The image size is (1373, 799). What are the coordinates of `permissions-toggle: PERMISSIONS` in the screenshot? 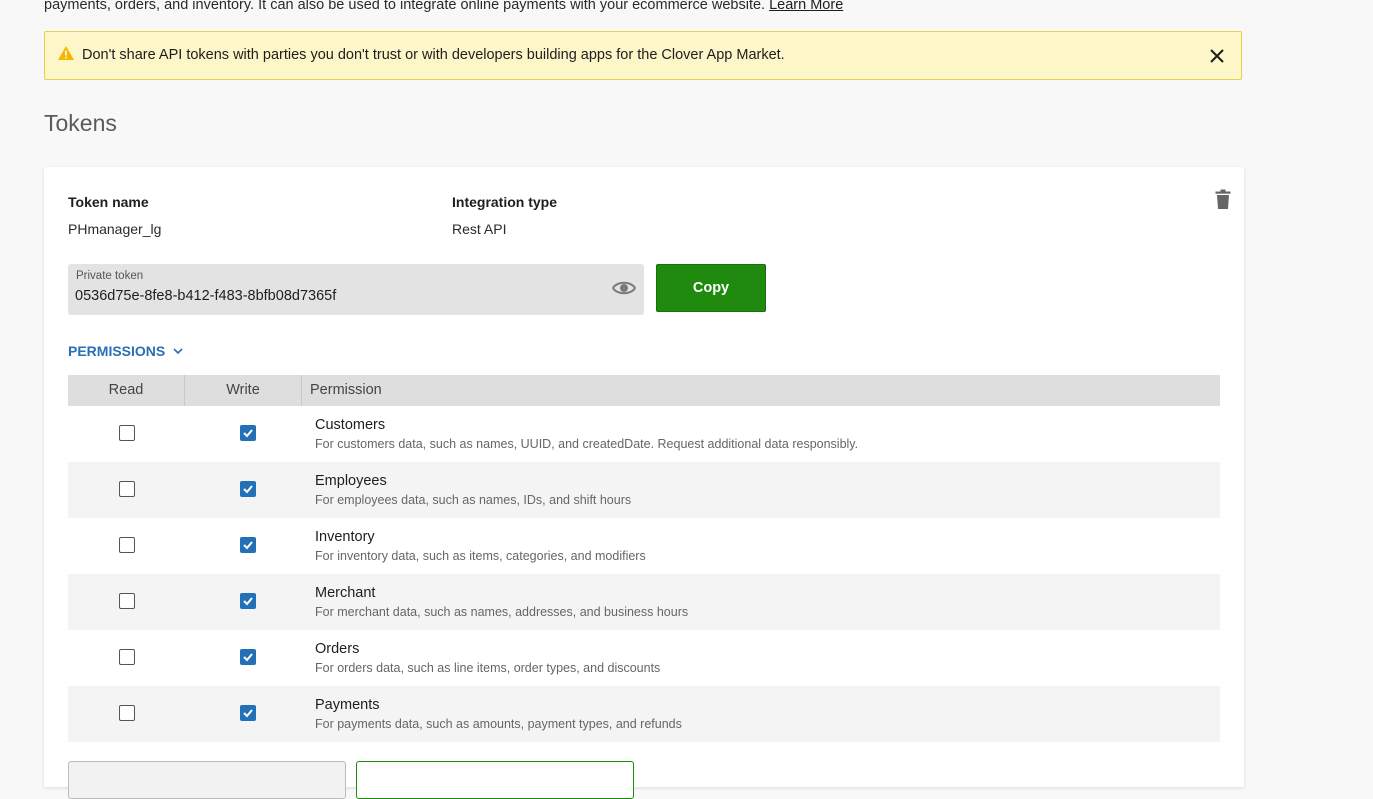 It's located at (125, 351).